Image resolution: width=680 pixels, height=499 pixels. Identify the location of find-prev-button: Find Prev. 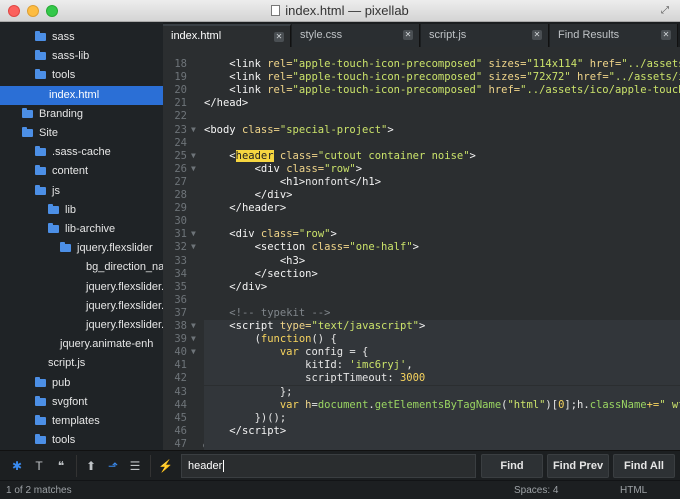
(578, 466).